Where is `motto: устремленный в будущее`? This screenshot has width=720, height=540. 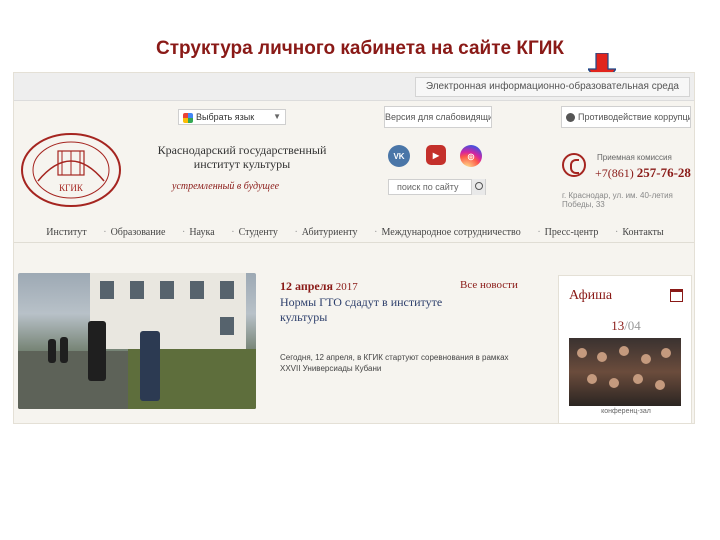
motto: устремленный в будущее is located at coordinates (226, 186).